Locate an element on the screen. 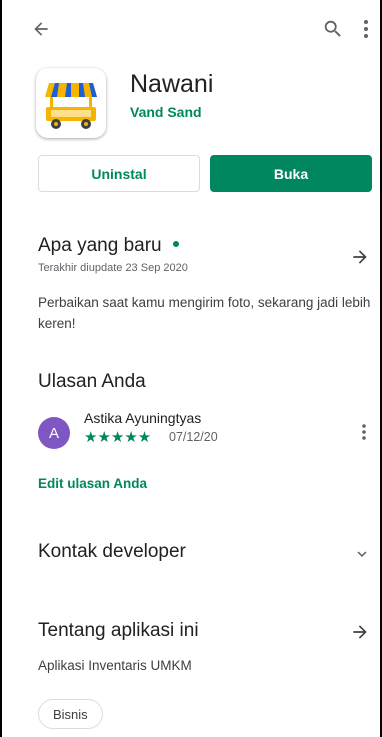  whats-new-arrow-button is located at coordinates (360, 257).